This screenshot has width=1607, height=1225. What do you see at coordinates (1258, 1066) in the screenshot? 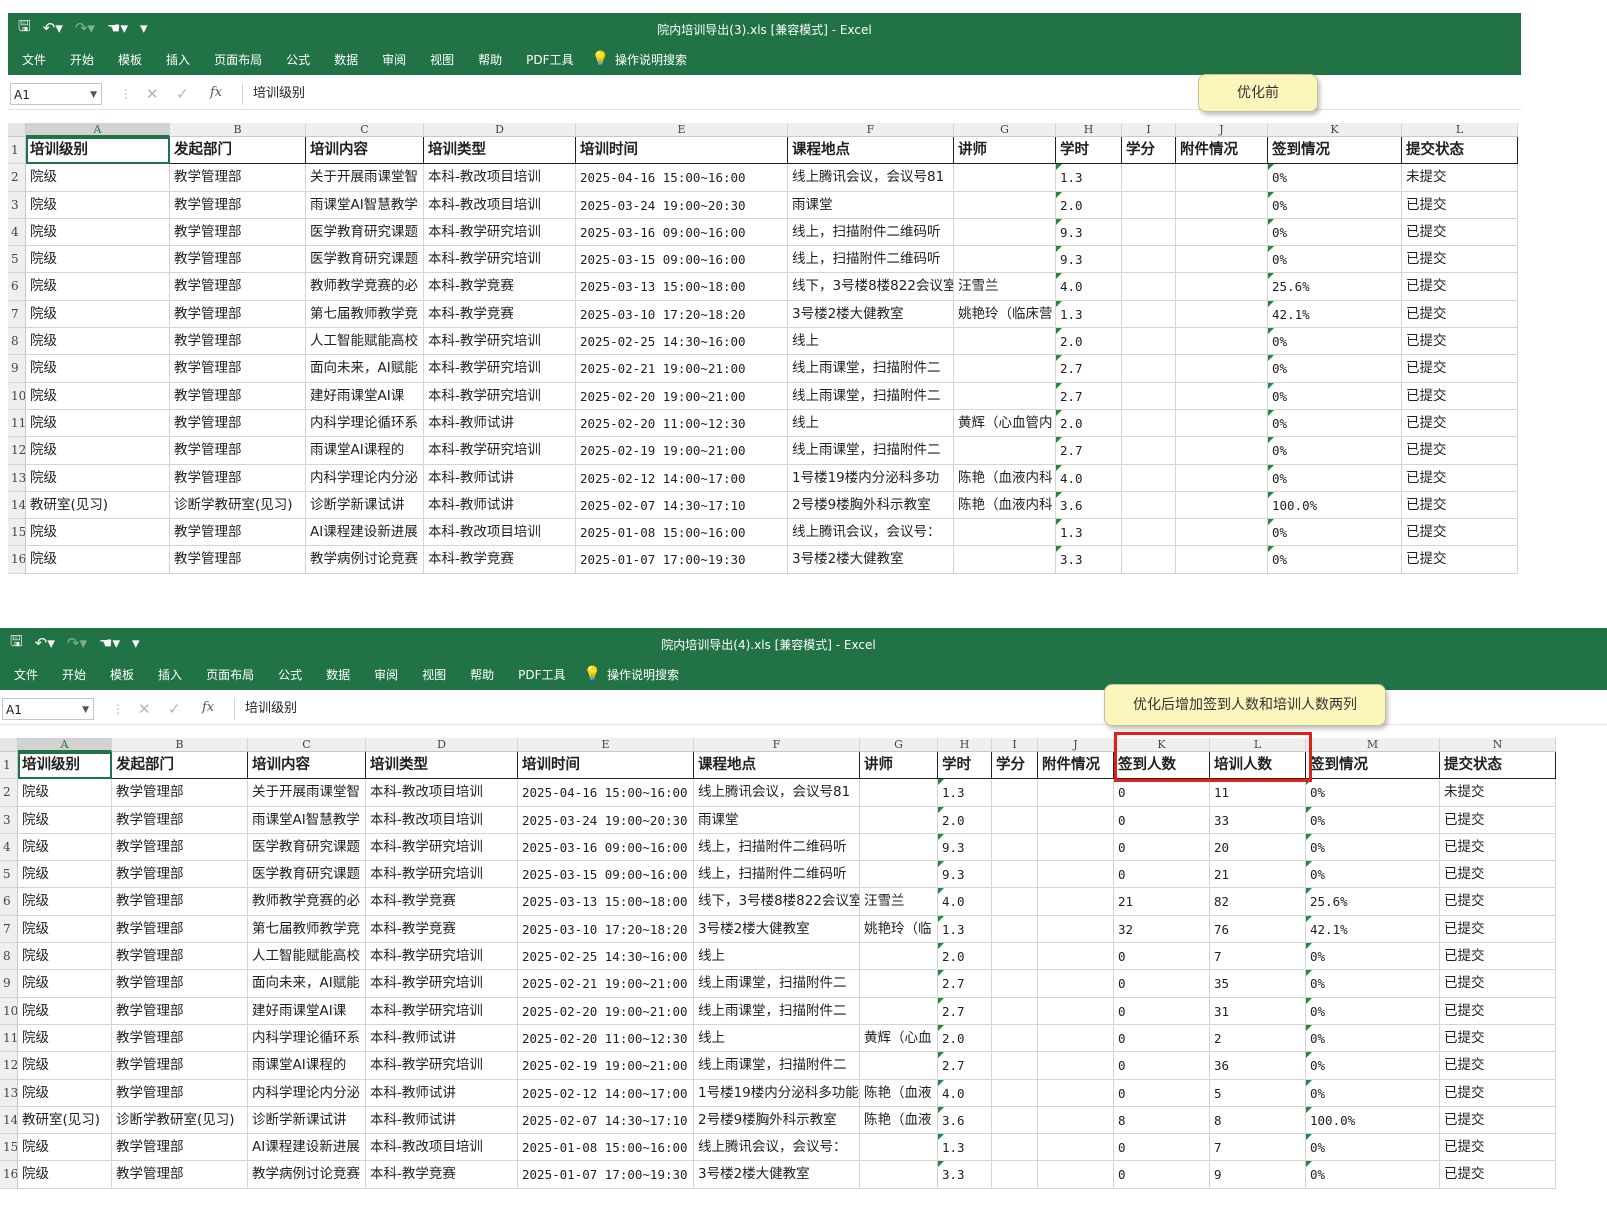
I see `table-cell: 36` at bounding box center [1258, 1066].